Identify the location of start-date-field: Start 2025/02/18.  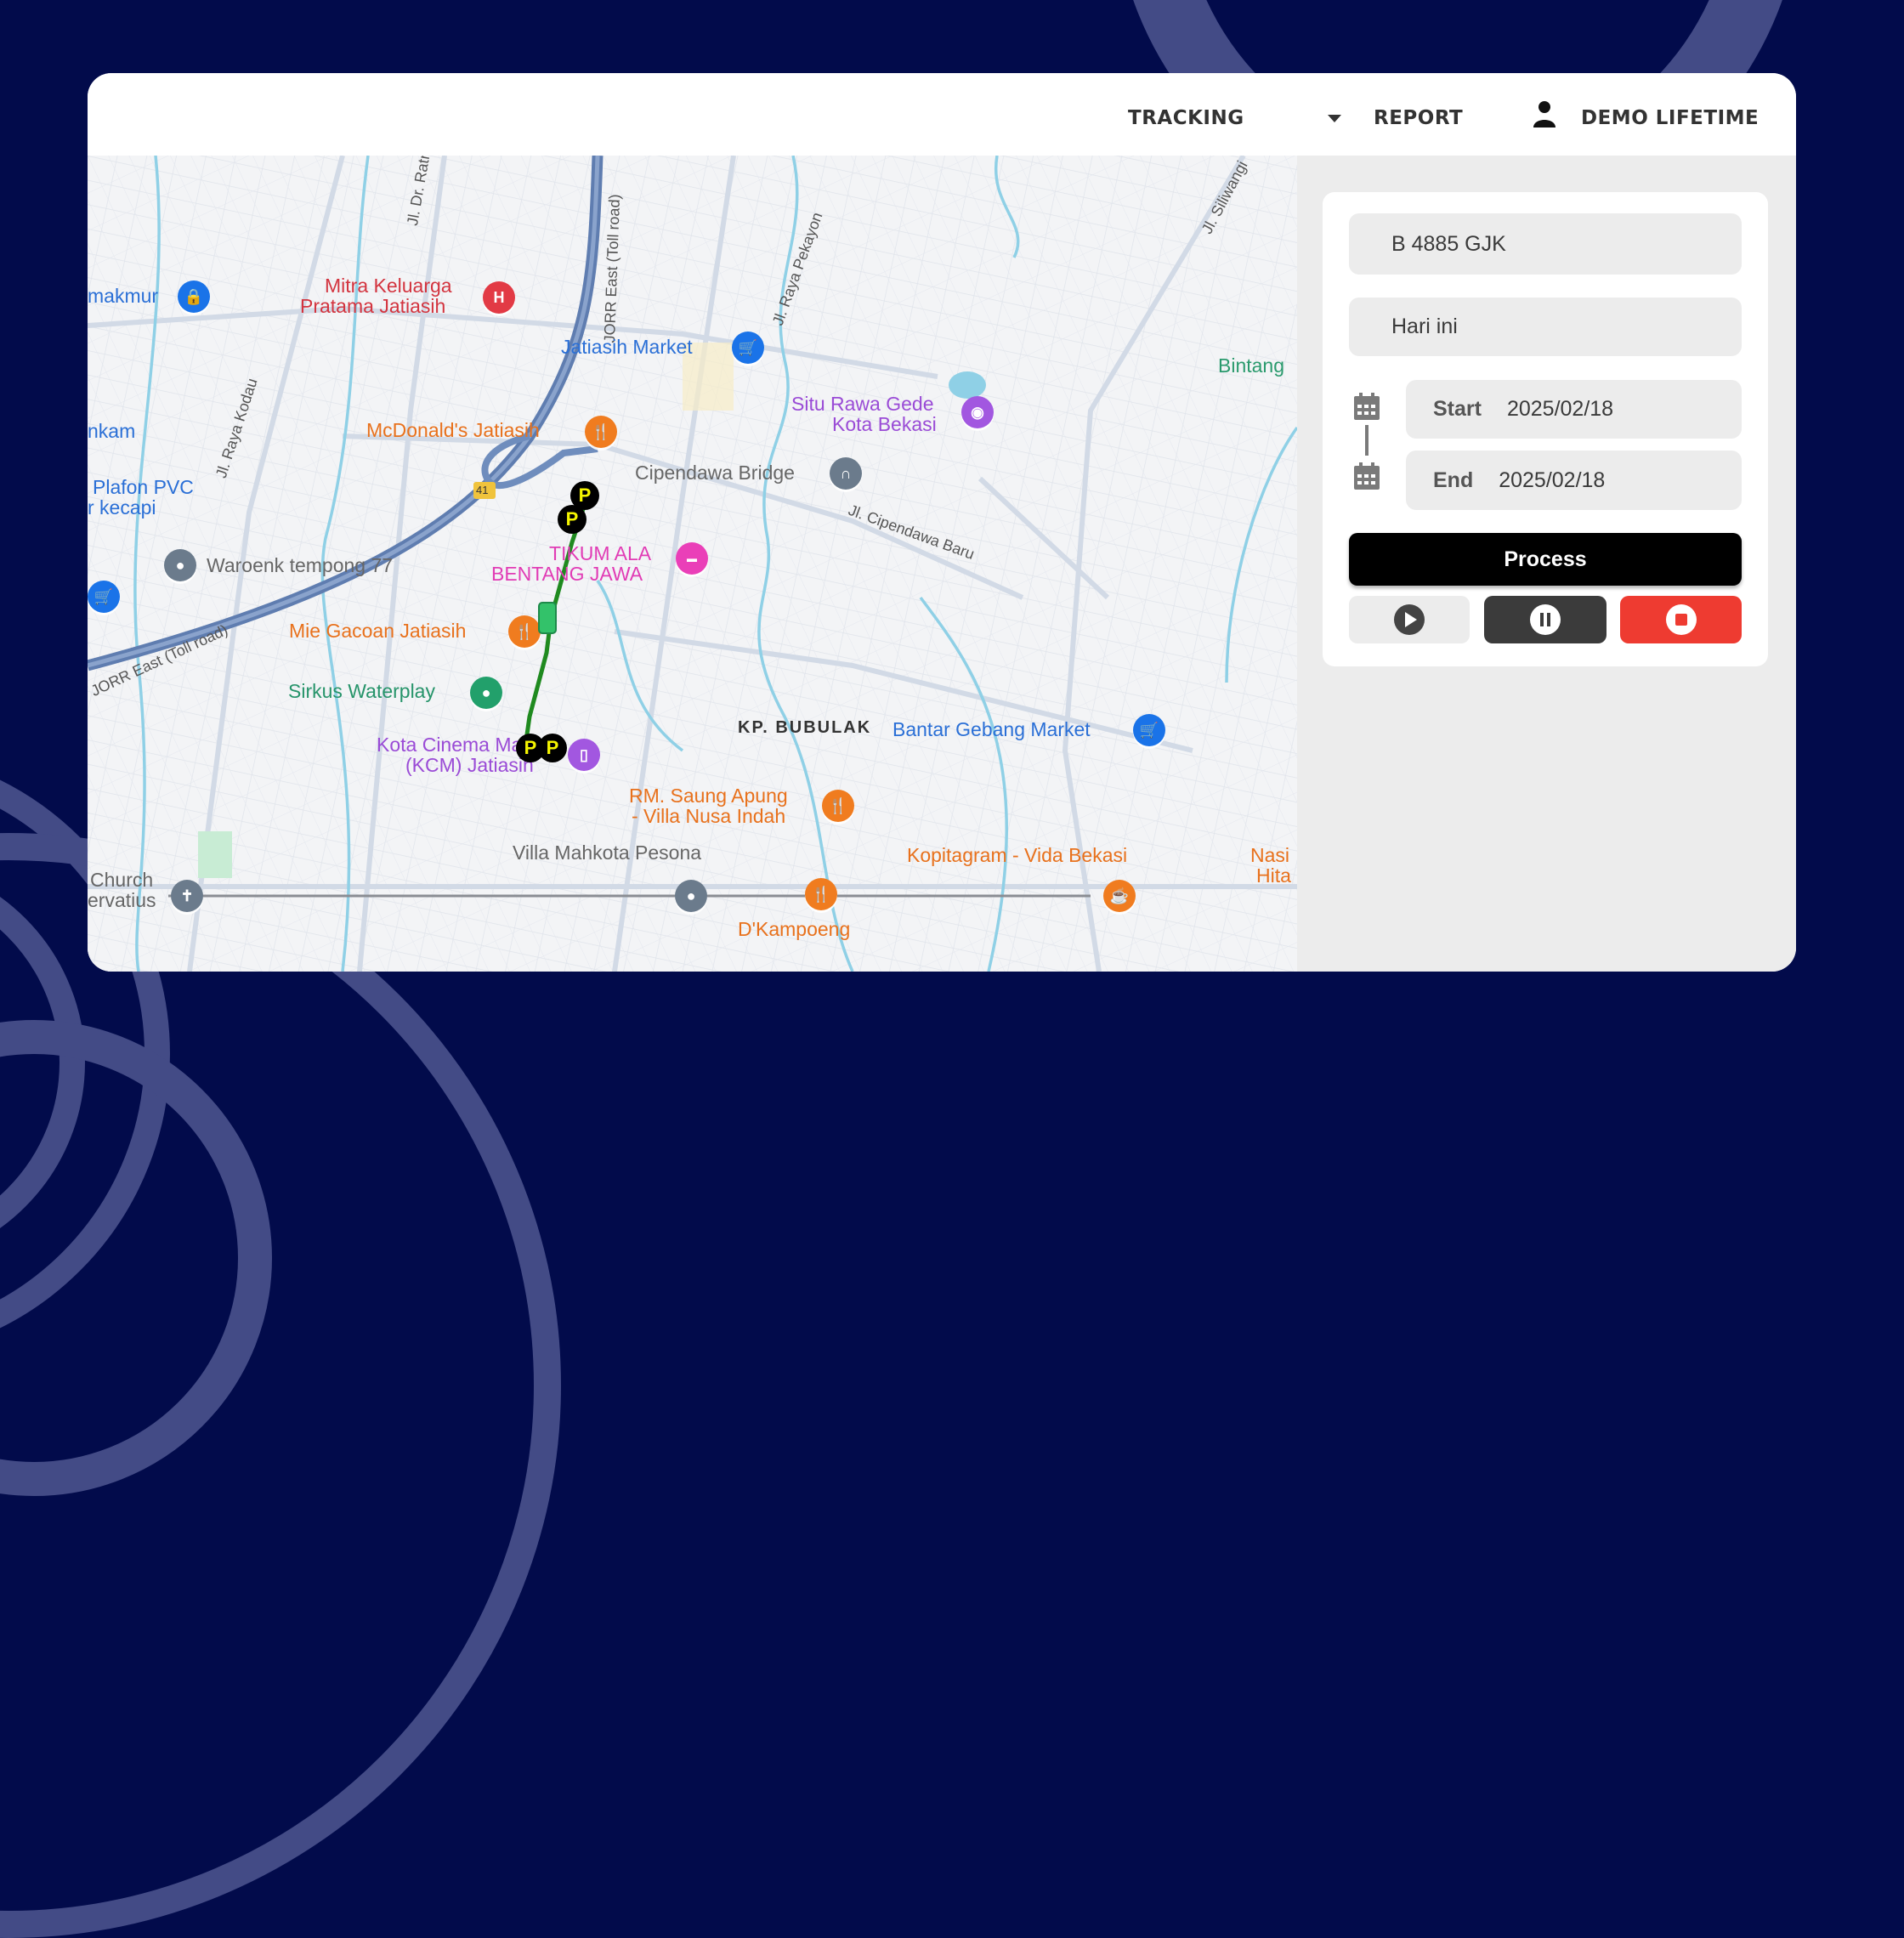
(1574, 409).